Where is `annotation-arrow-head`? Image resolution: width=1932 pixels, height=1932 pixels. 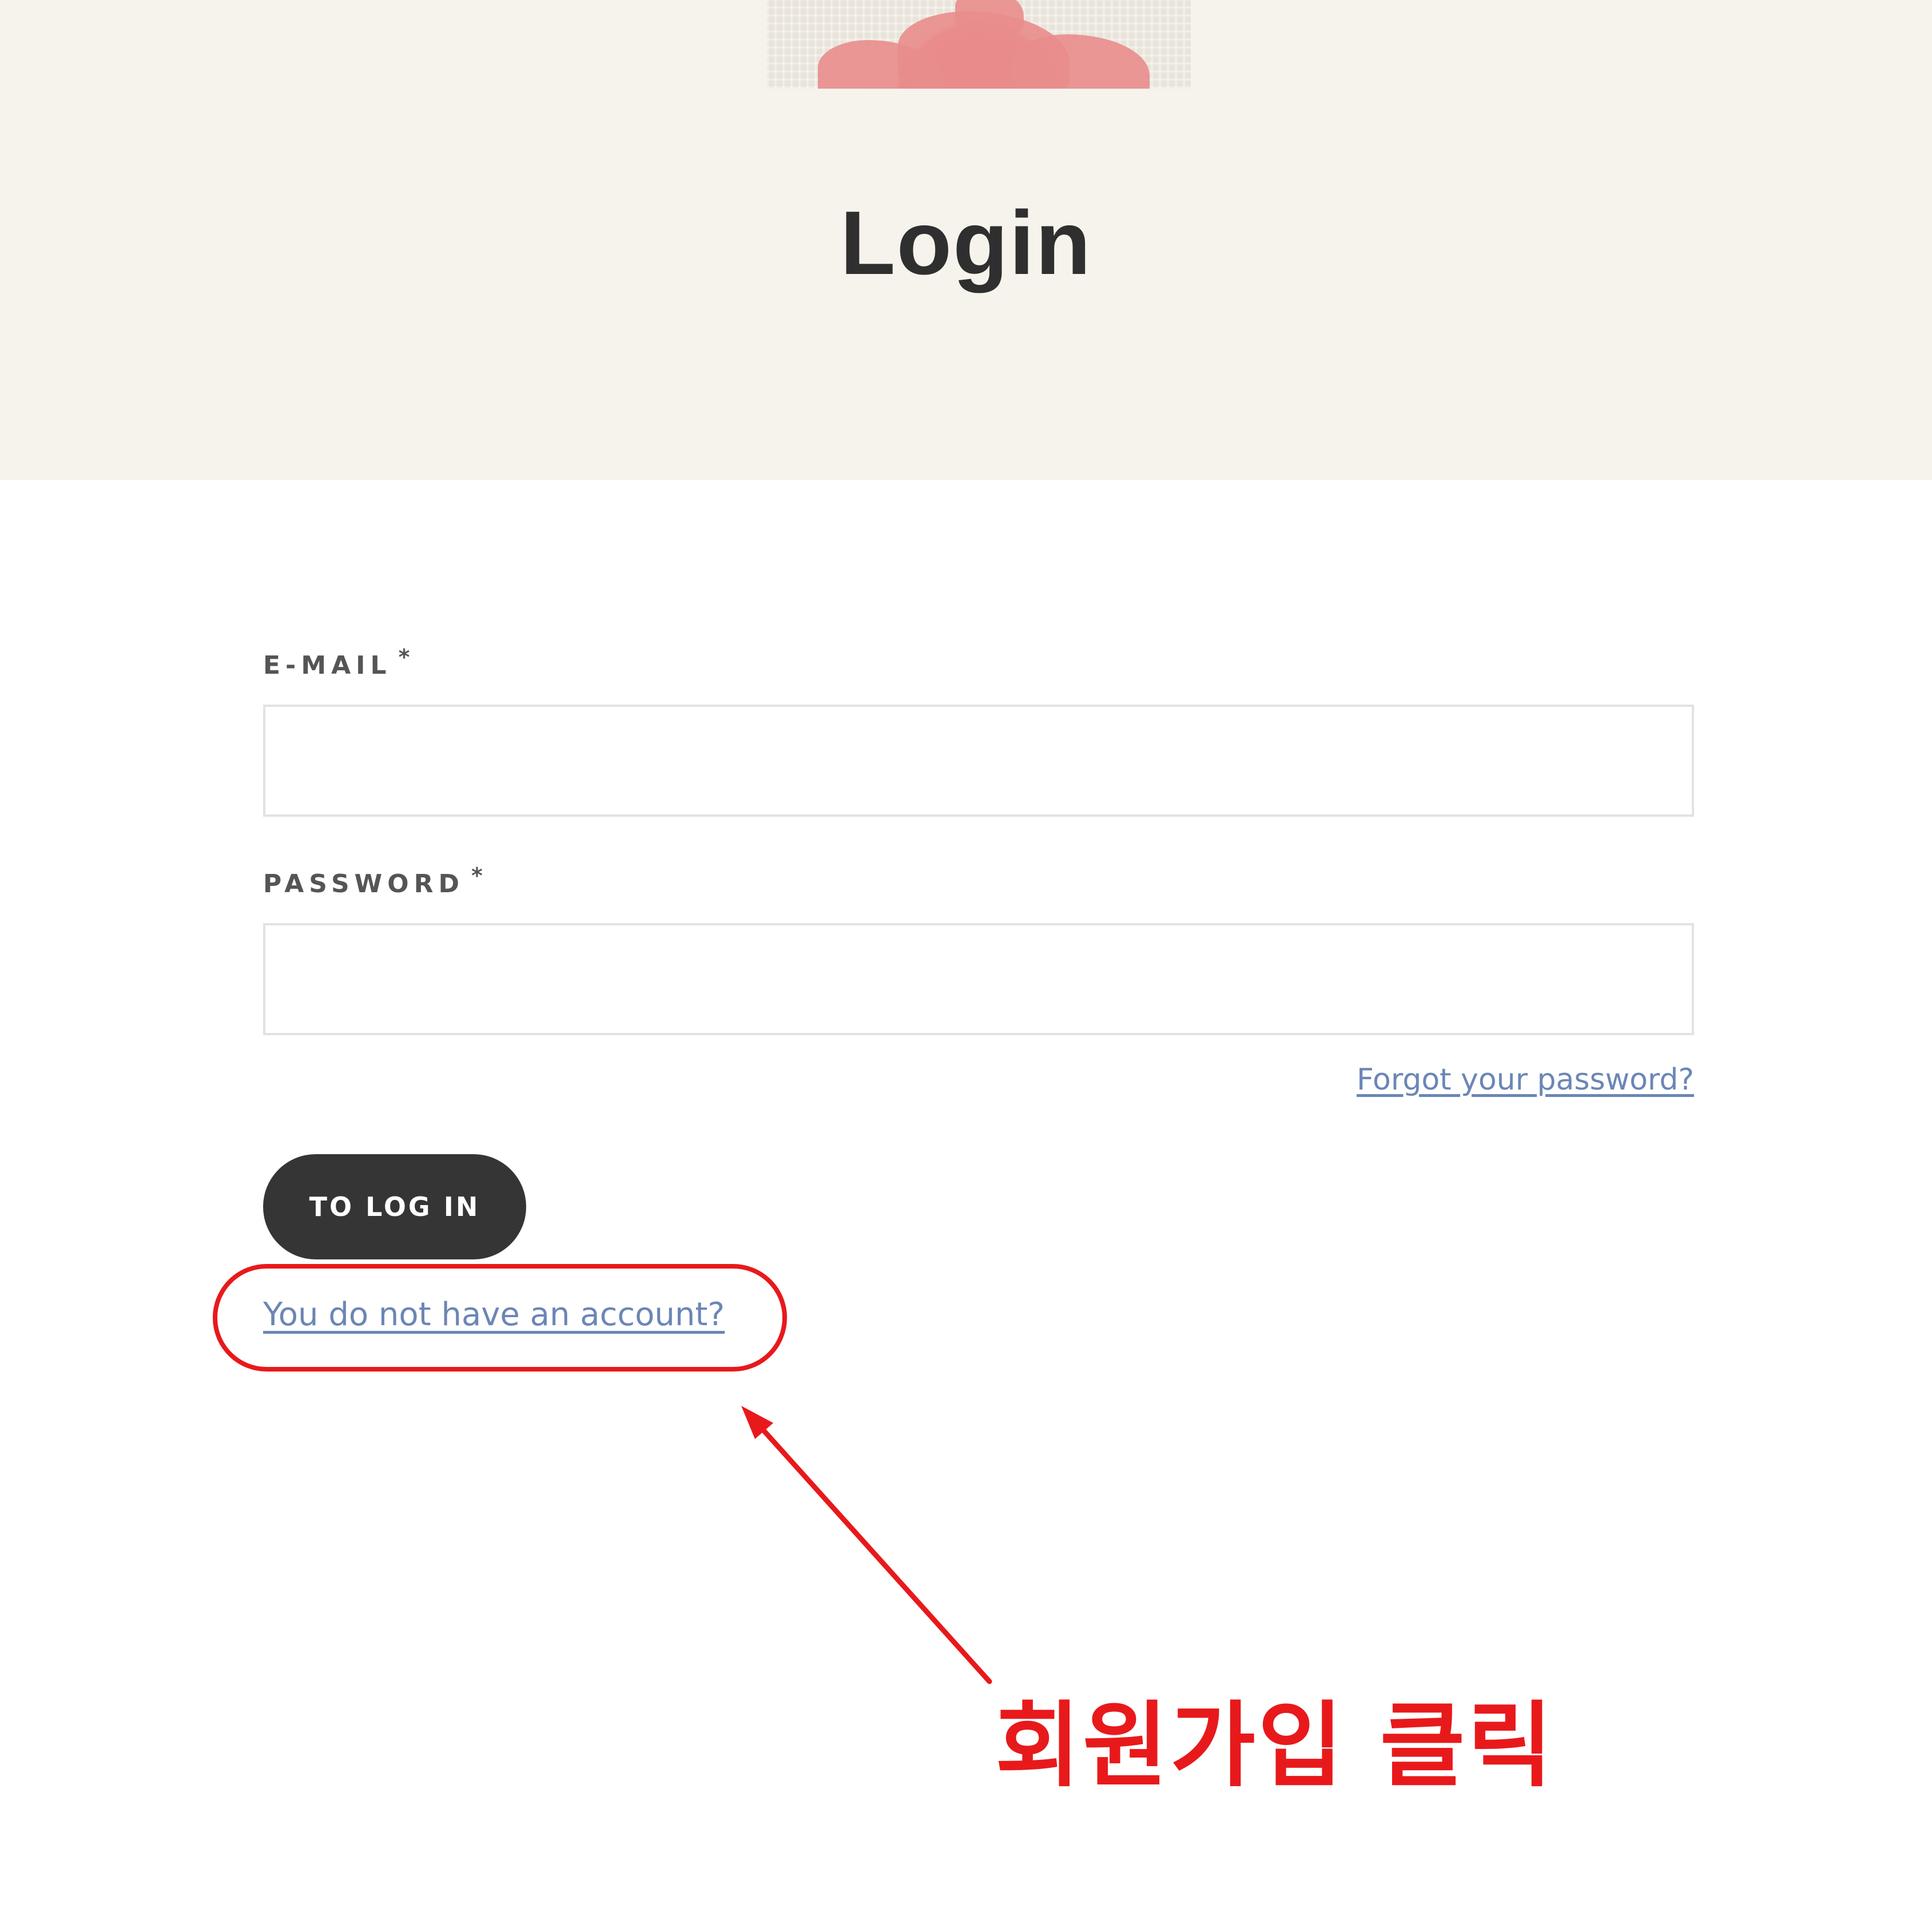
annotation-arrow-head is located at coordinates (757, 1423).